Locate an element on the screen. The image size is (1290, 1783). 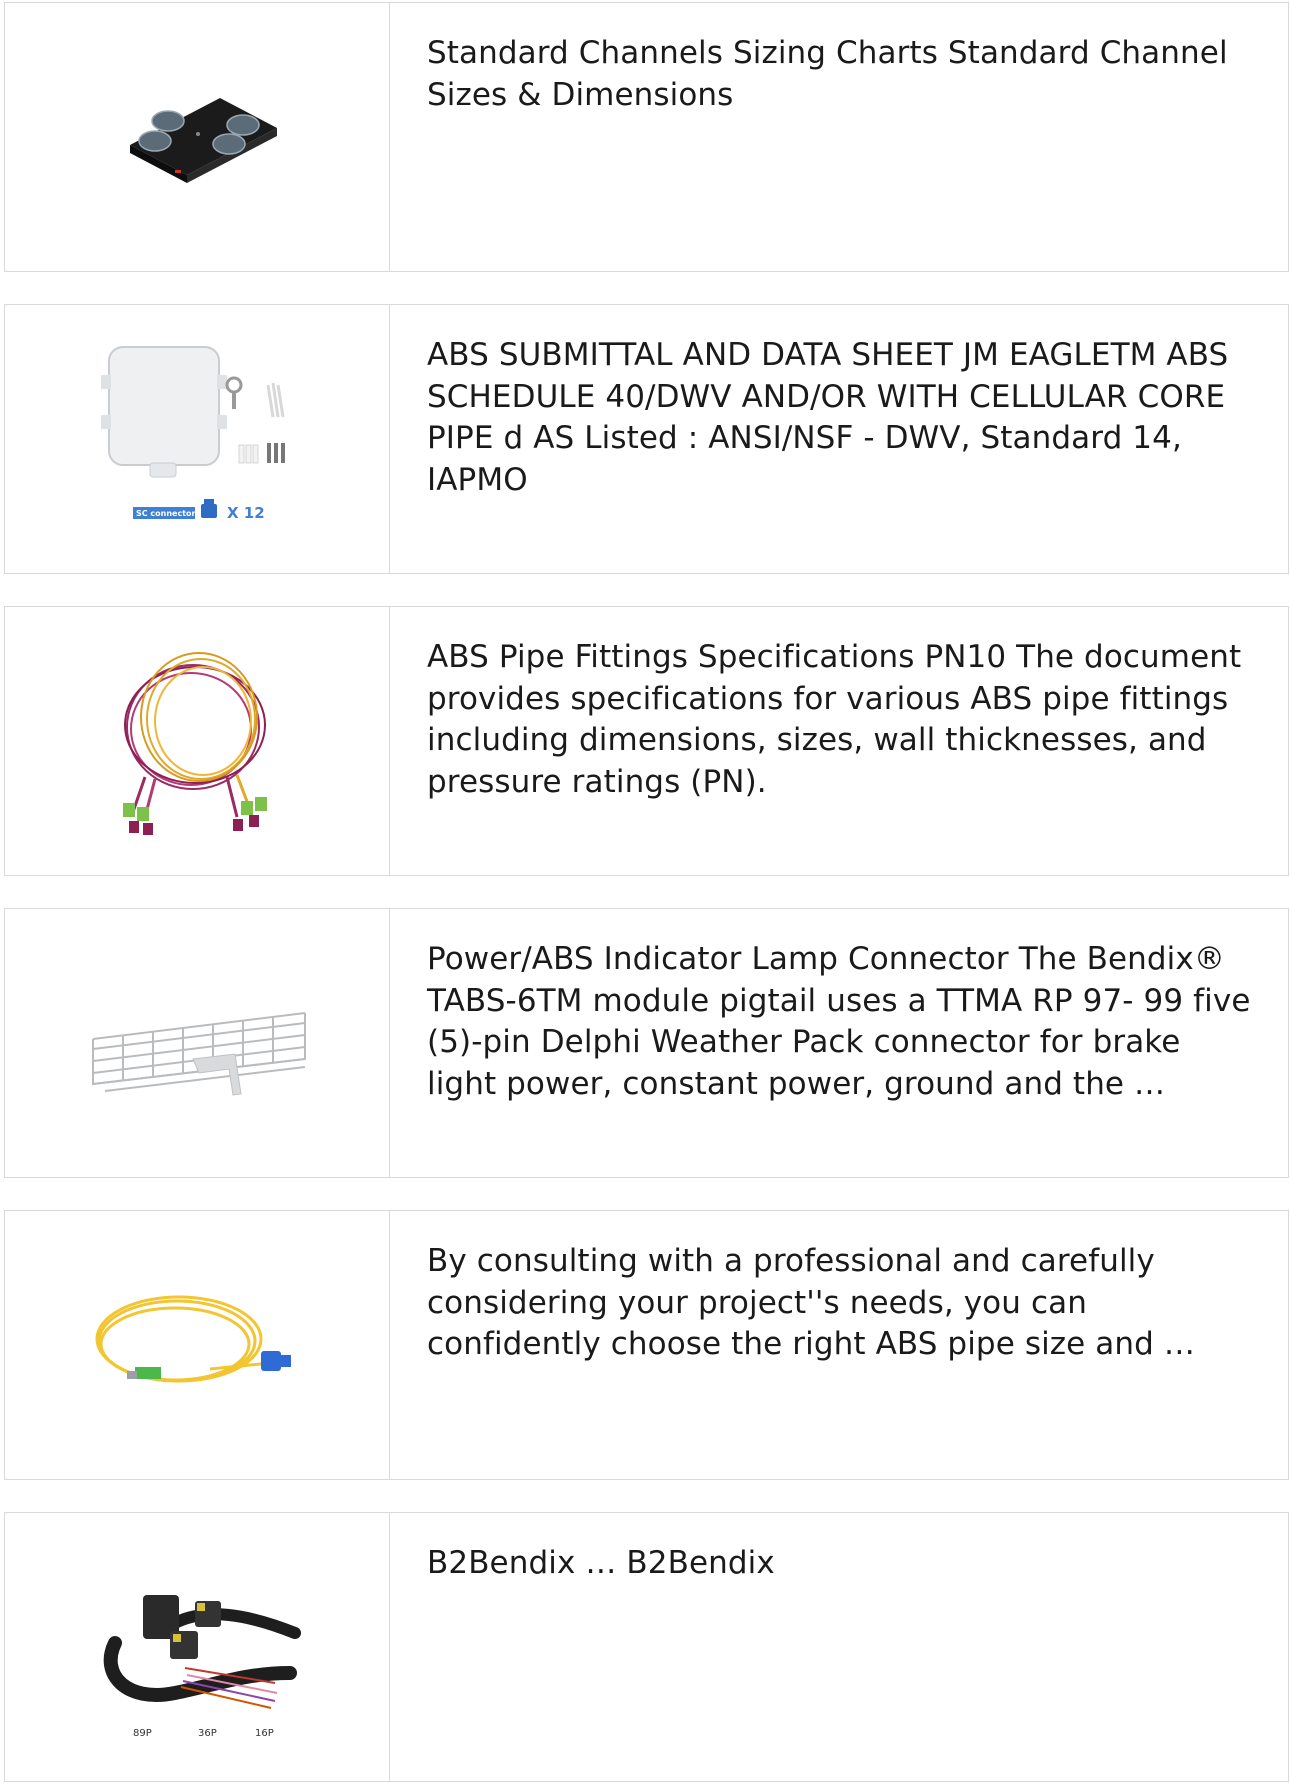
quantity-label: X 12 is located at coordinates (246, 513).